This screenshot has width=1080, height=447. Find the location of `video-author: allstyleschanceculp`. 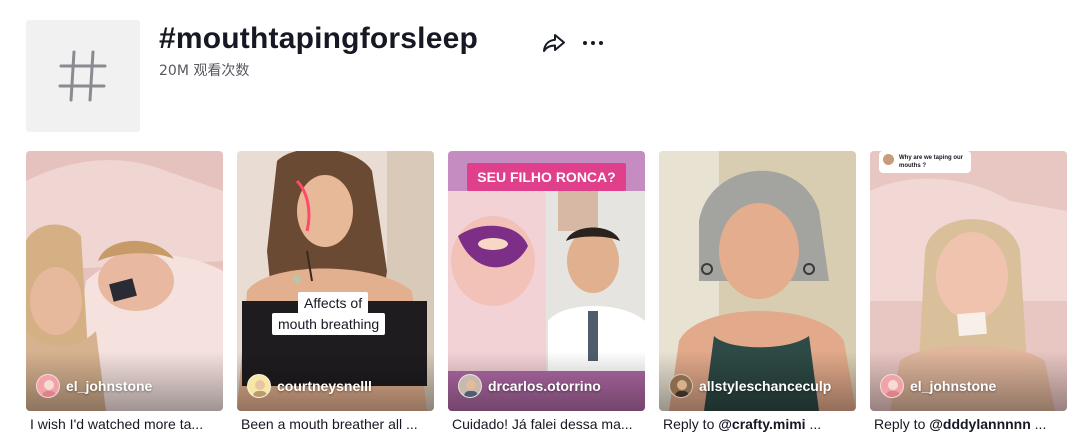

video-author: allstyleschanceculp is located at coordinates (750, 386).